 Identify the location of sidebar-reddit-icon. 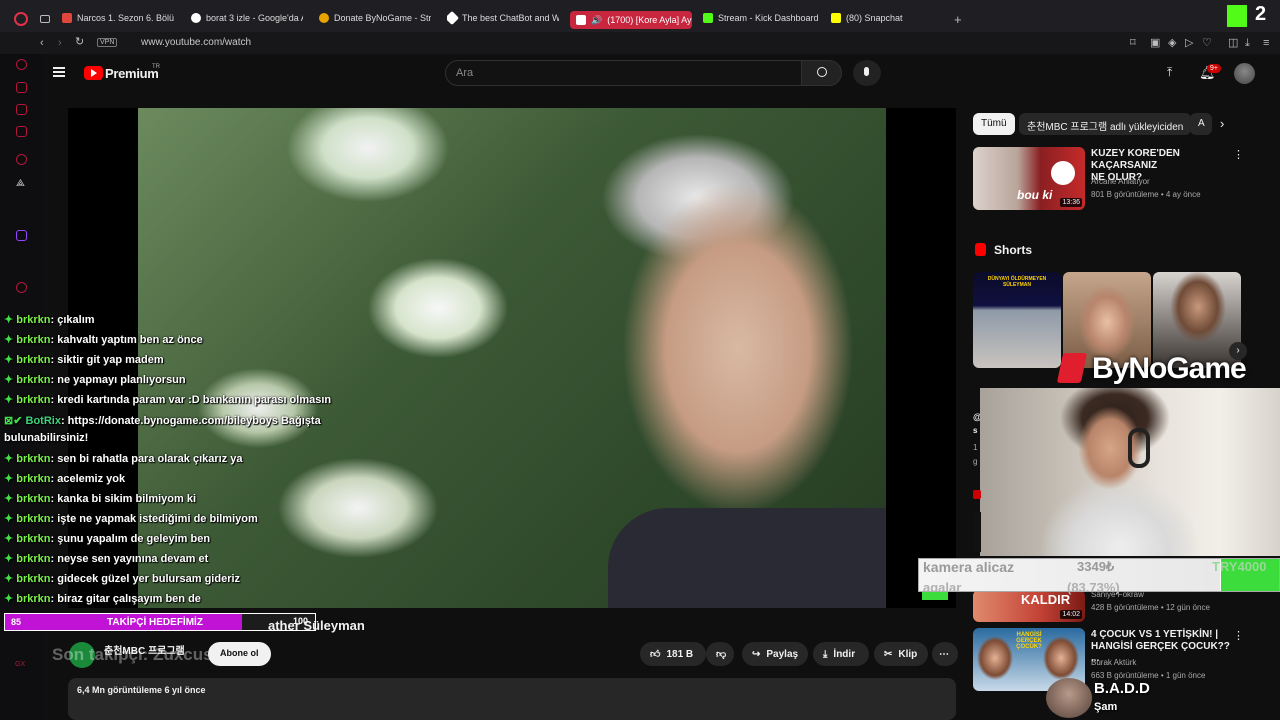
(21, 159).